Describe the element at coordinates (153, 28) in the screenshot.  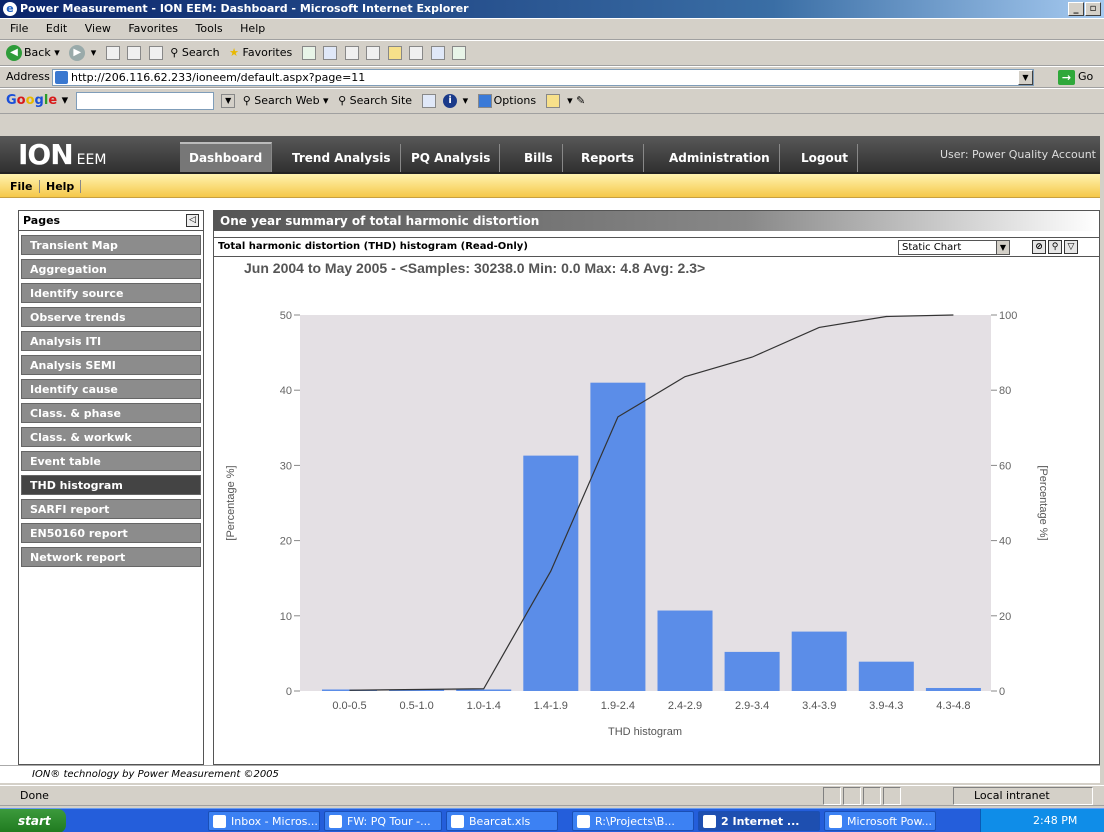
I see `menu-favorites: Favorites` at that location.